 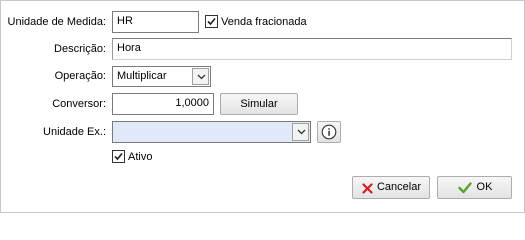 What do you see at coordinates (80, 76) in the screenshot?
I see `operacao-label: Operação:` at bounding box center [80, 76].